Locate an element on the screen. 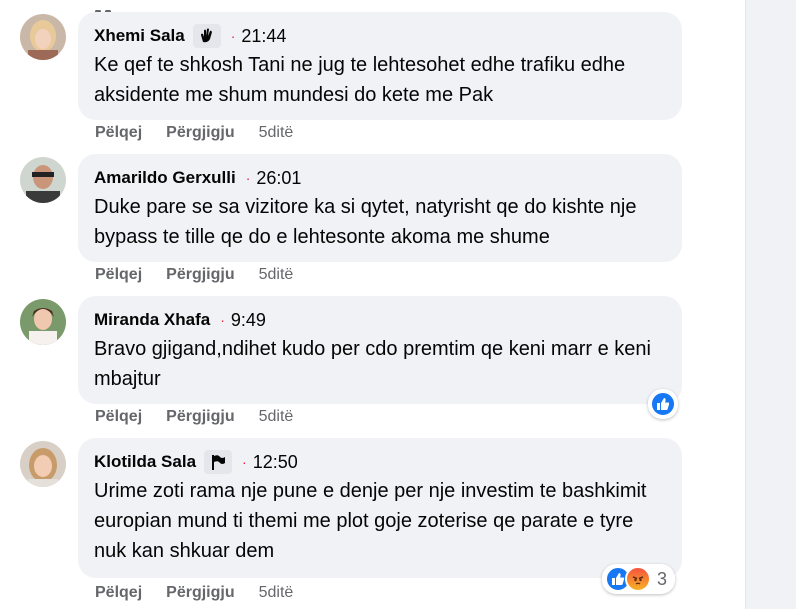 The image size is (796, 609). reaction-count: 3 is located at coordinates (662, 578).